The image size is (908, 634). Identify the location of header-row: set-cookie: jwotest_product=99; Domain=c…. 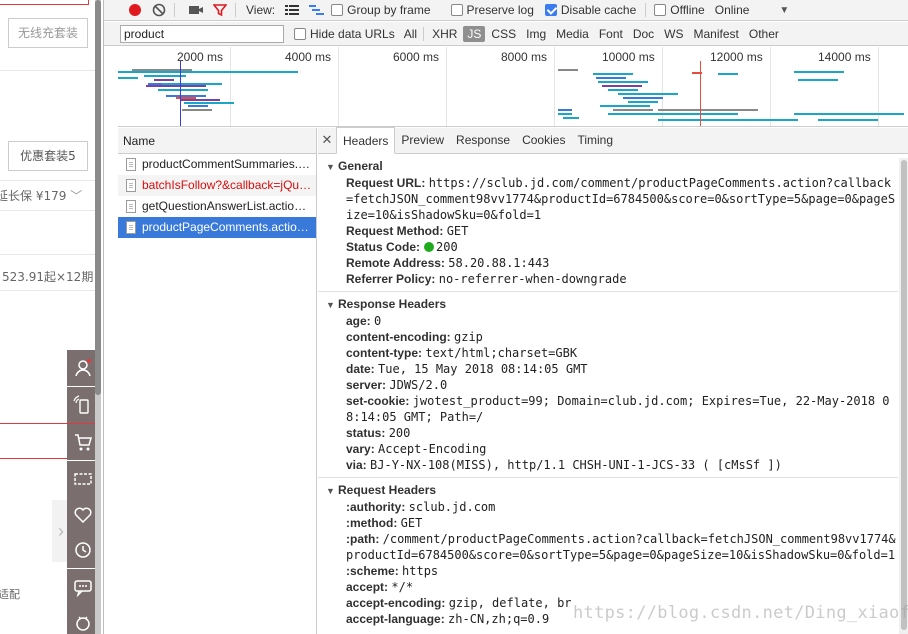
(618, 409).